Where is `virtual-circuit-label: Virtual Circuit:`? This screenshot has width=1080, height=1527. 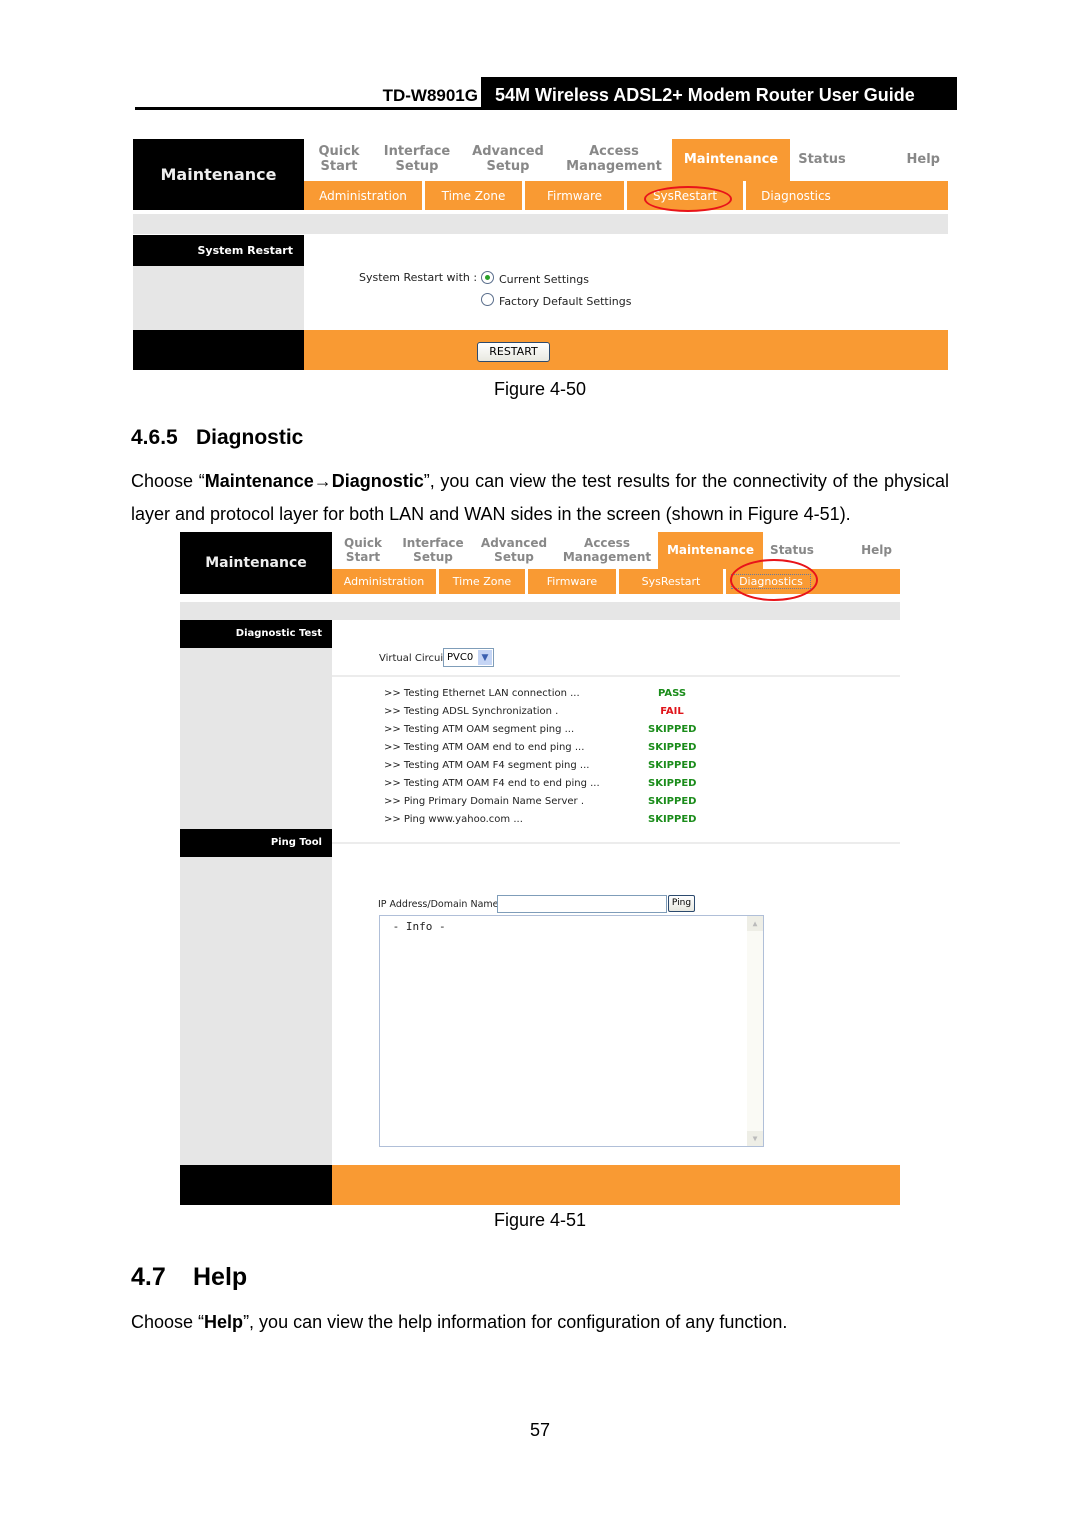
virtual-circuit-label: Virtual Circuit: is located at coordinates (415, 658).